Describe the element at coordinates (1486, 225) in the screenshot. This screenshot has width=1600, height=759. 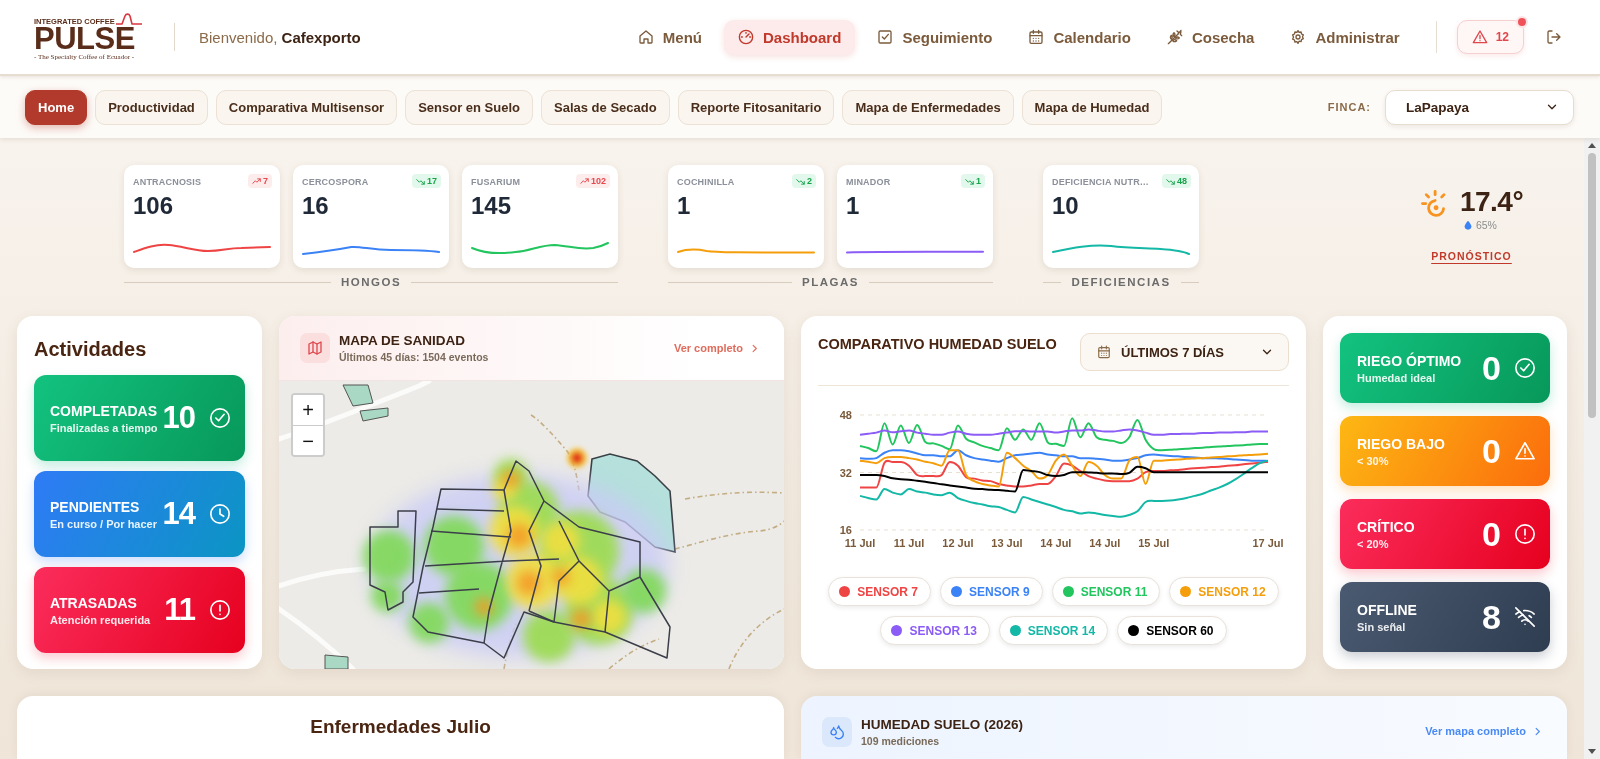
I see `humidity-value: 65%` at that location.